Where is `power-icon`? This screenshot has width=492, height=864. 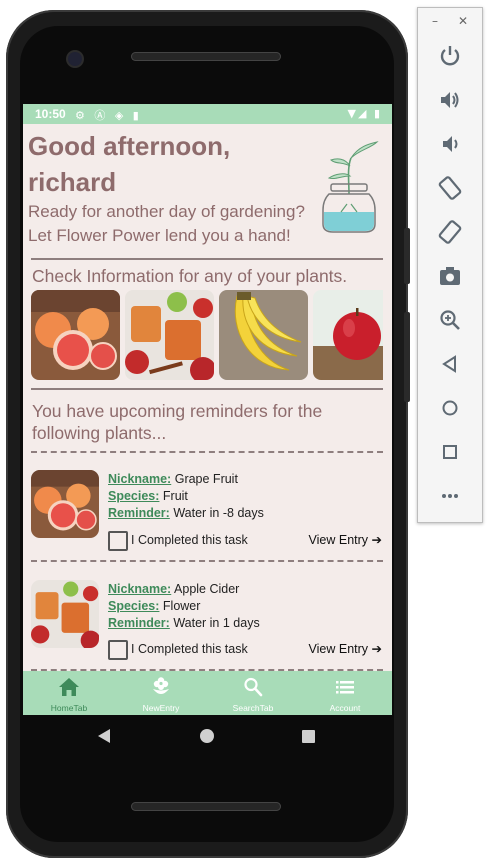 power-icon is located at coordinates (450, 56).